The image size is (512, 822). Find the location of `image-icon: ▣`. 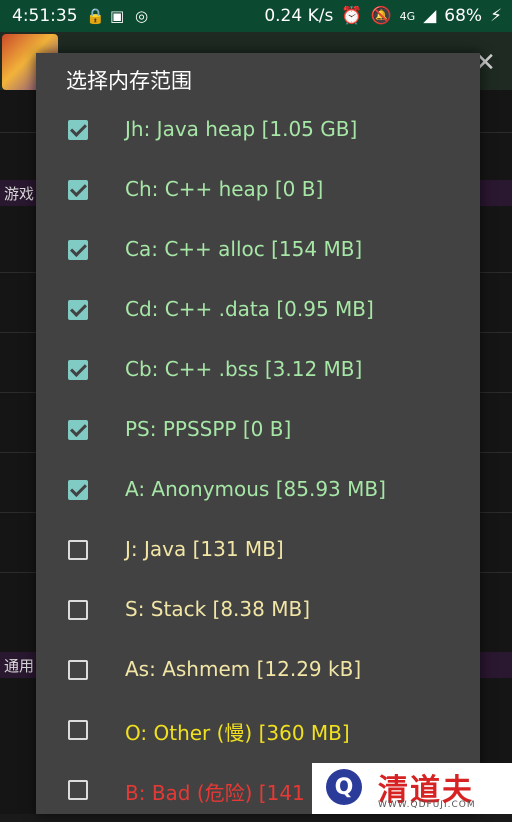

image-icon: ▣ is located at coordinates (117, 16).